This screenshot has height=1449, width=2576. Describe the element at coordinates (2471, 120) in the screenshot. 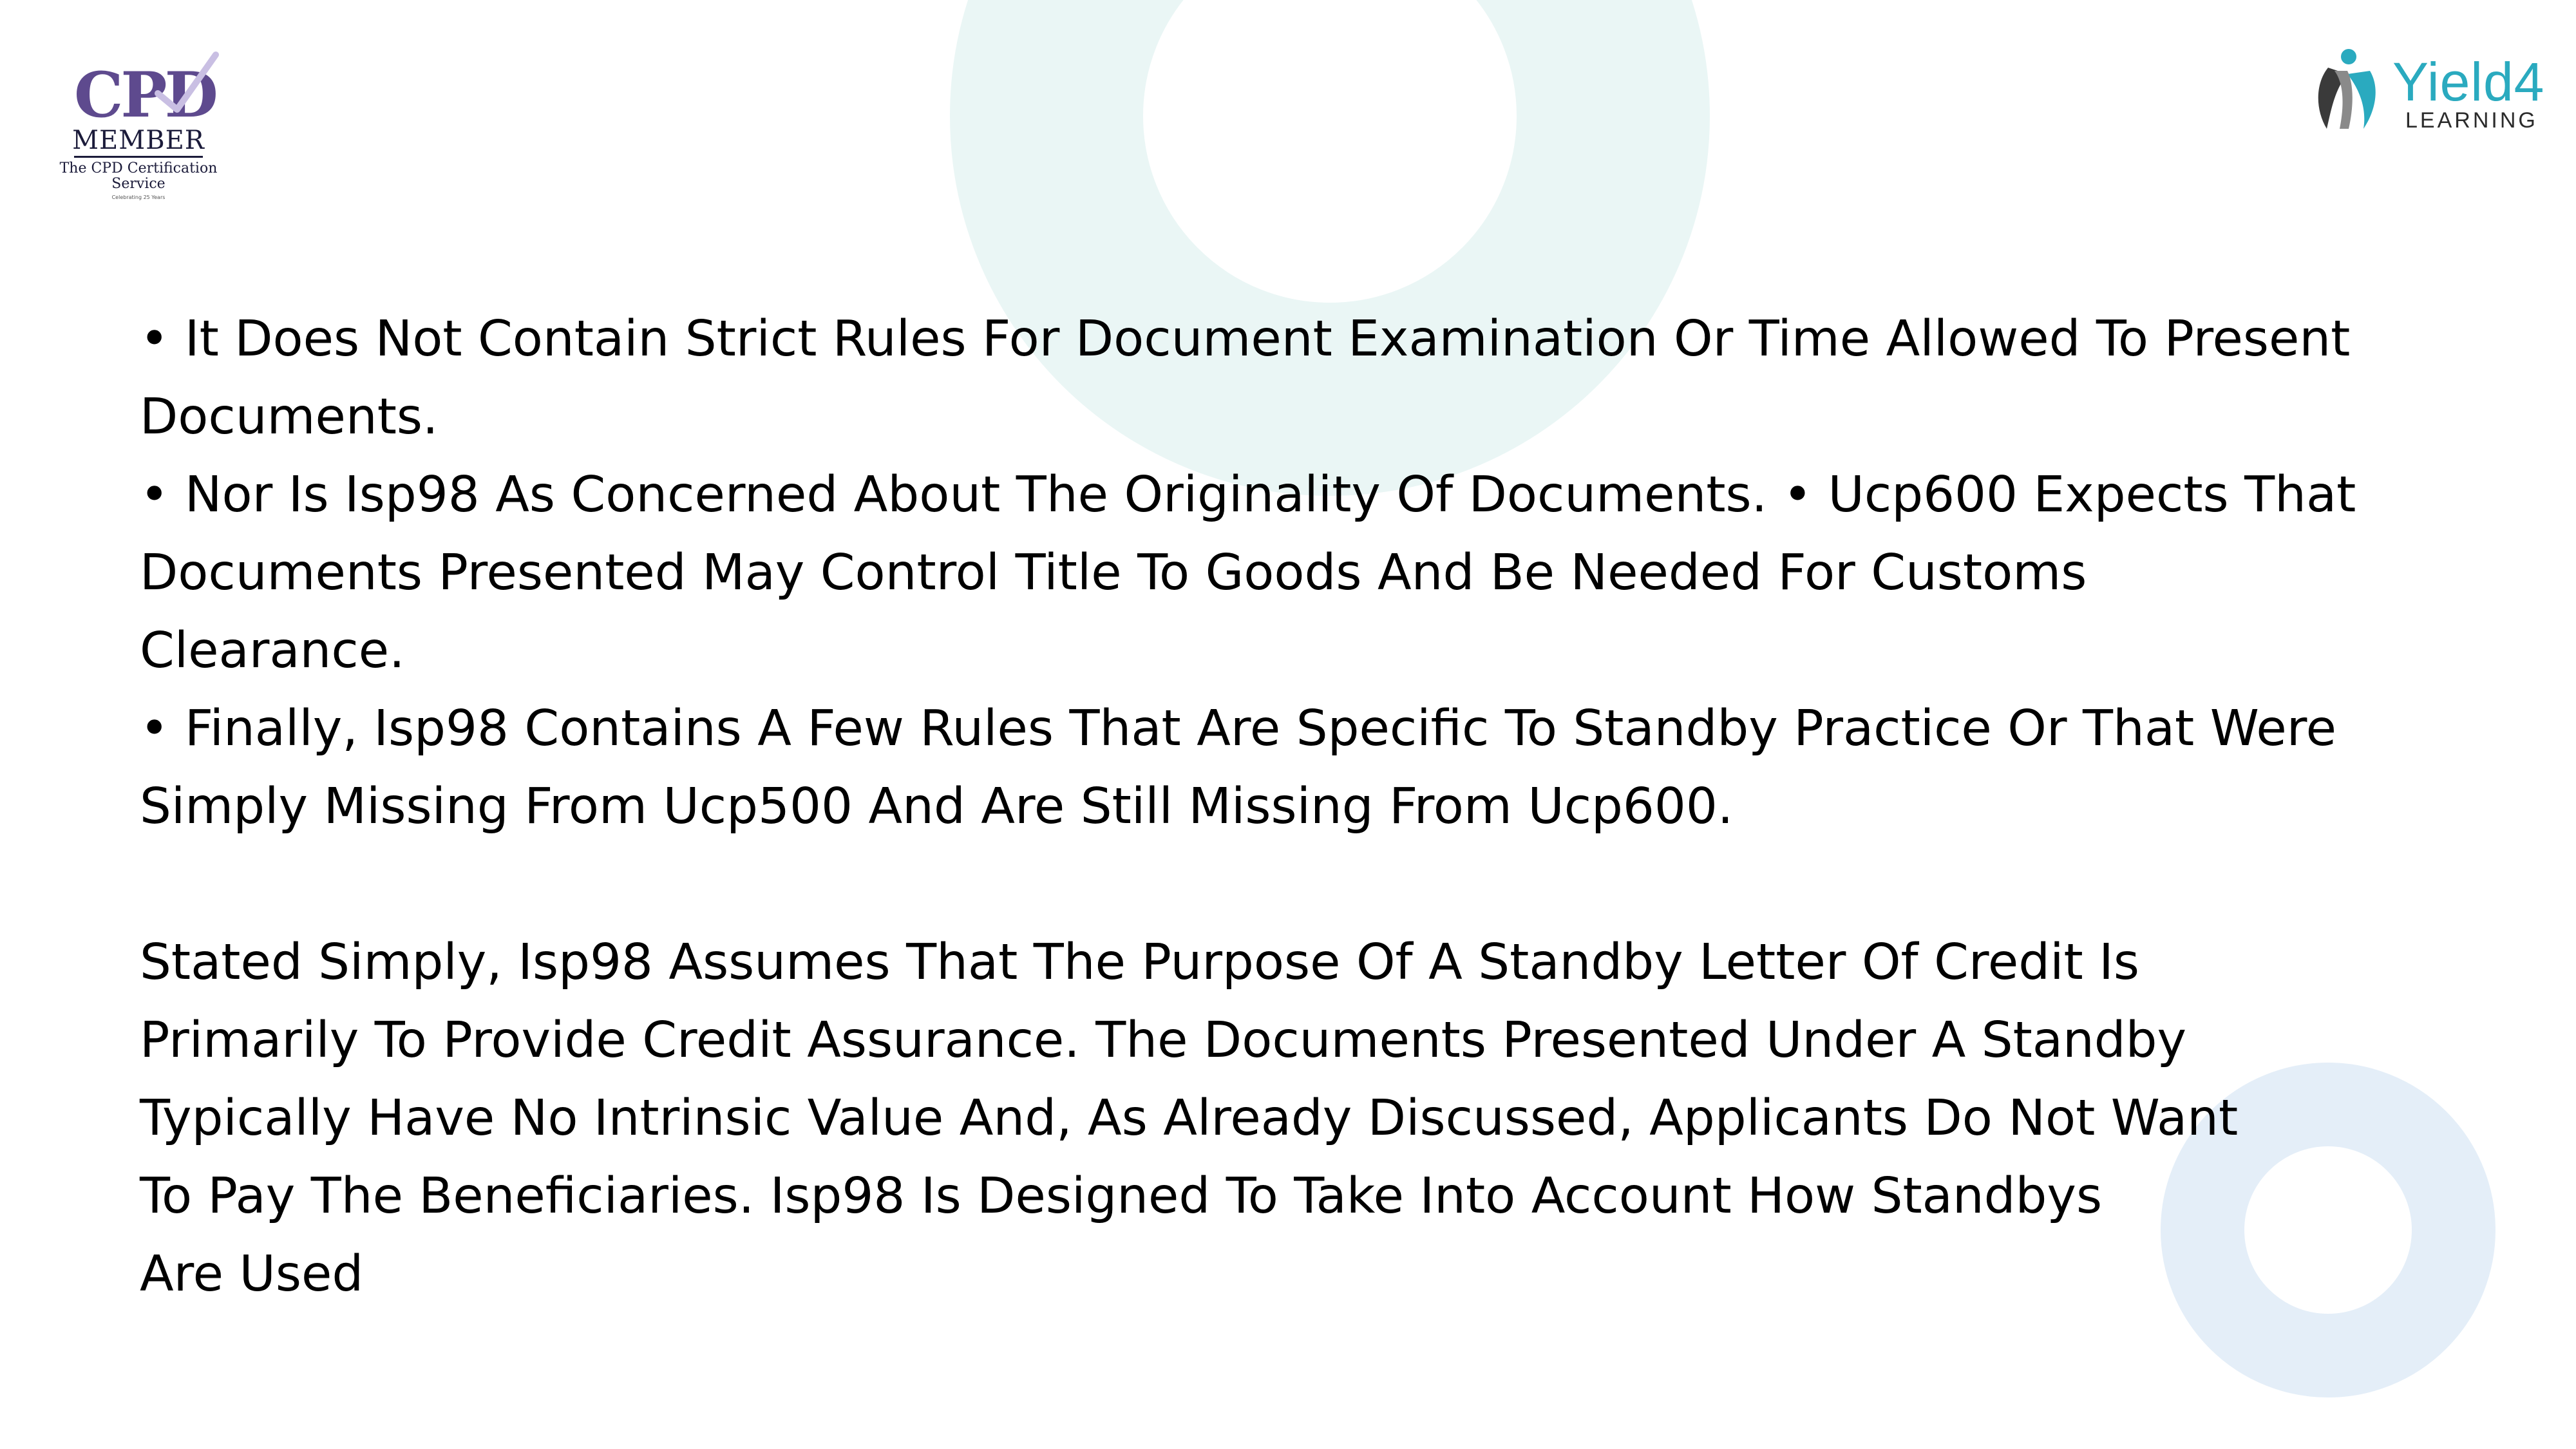

I see `yield4-tagline: LEARNING` at that location.